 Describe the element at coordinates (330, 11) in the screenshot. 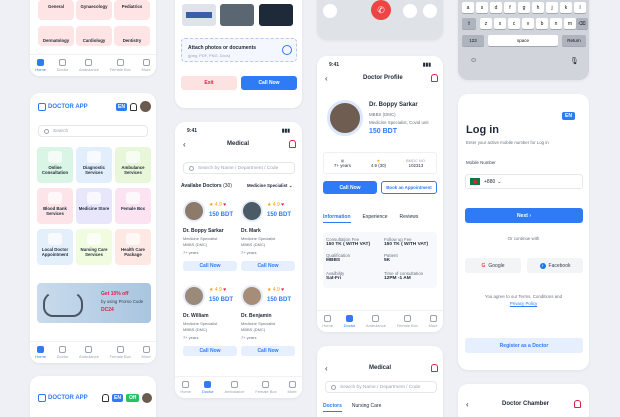

I see `camera-button` at that location.